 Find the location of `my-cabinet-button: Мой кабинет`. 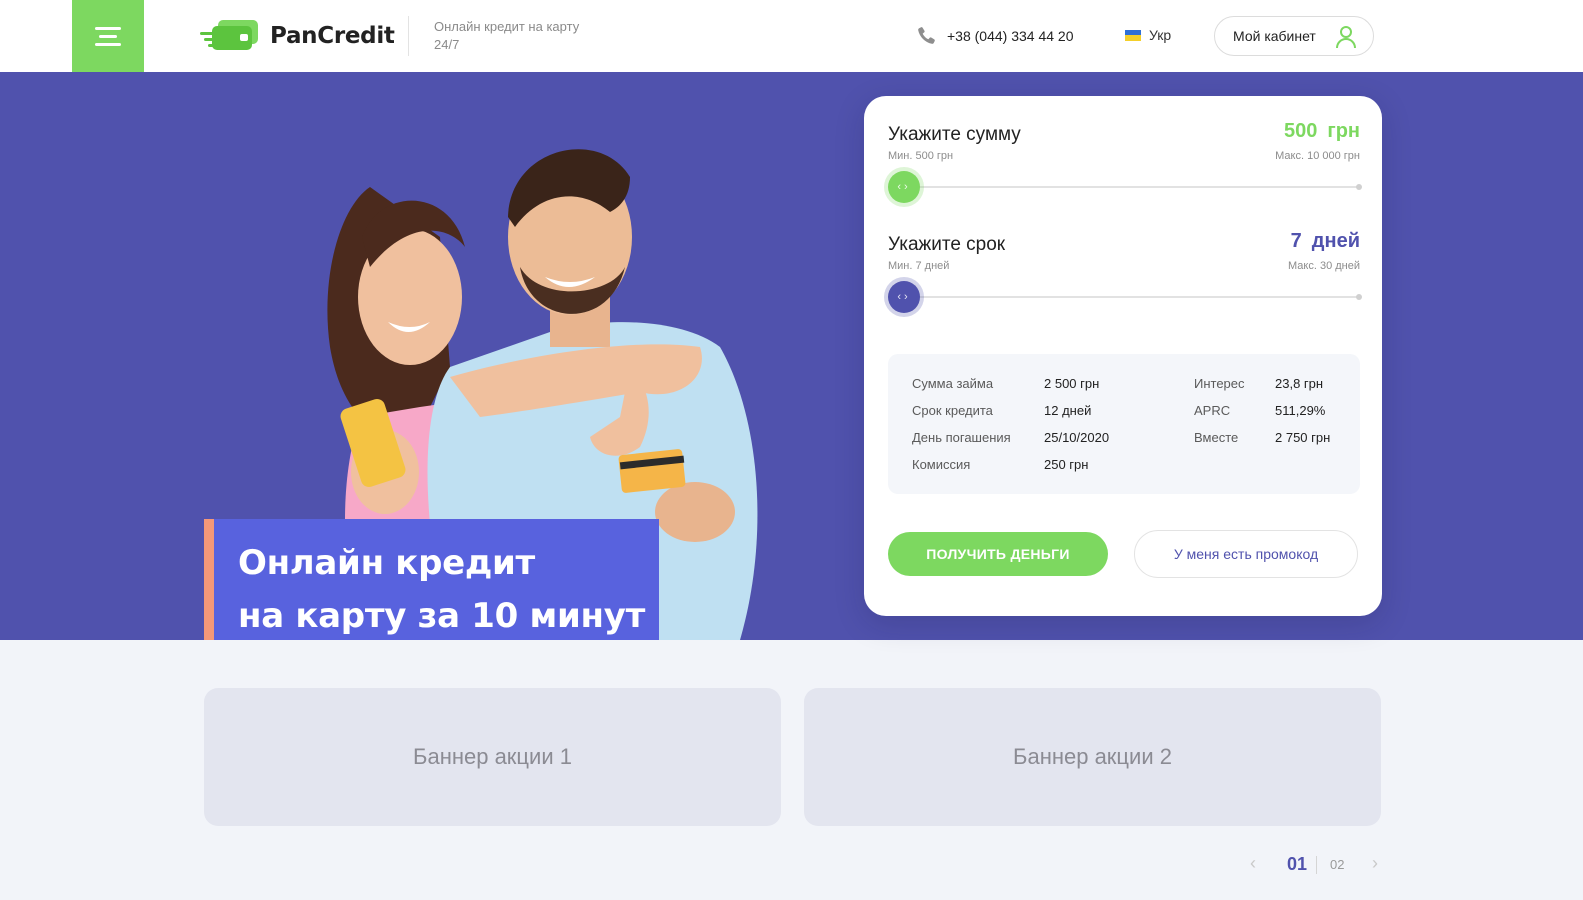

my-cabinet-button: Мой кабинет is located at coordinates (1294, 36).